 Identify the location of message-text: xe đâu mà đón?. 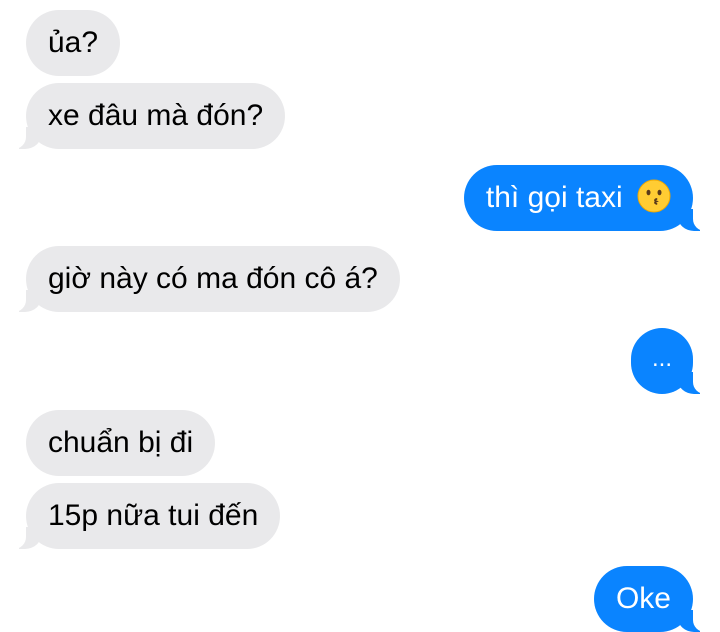
(156, 115).